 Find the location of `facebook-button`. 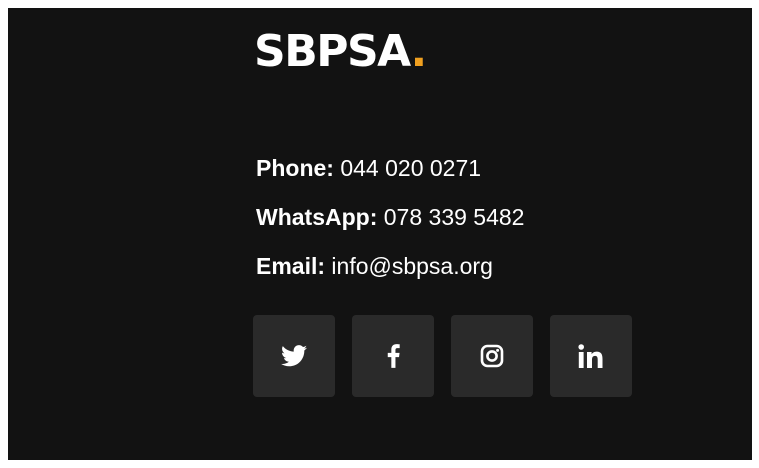

facebook-button is located at coordinates (393, 356).